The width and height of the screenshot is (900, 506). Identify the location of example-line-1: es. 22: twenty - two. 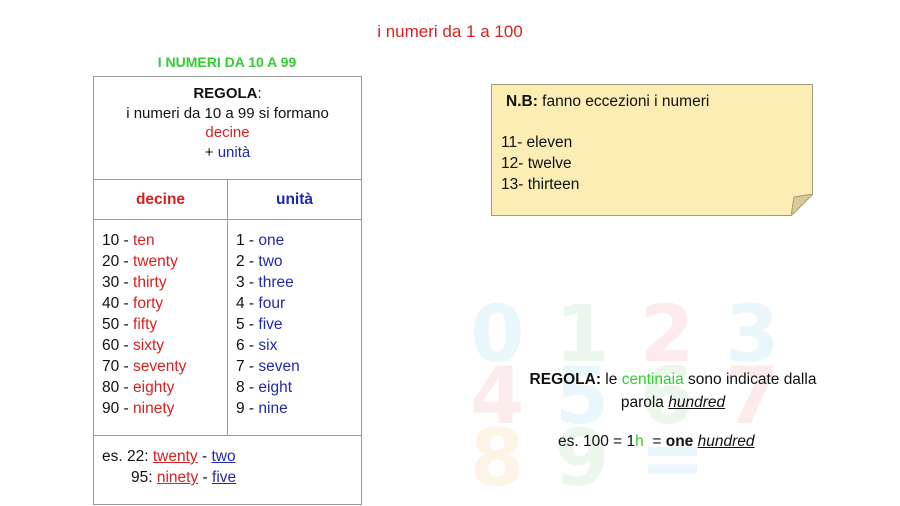
(169, 456).